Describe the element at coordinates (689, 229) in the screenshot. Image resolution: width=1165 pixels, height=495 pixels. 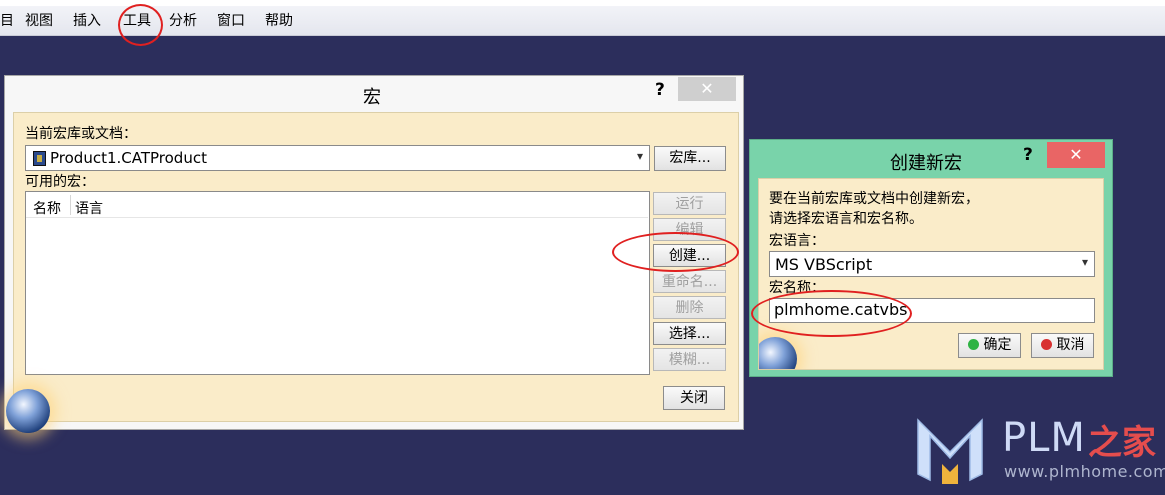
I see `edit-button: 编辑` at that location.